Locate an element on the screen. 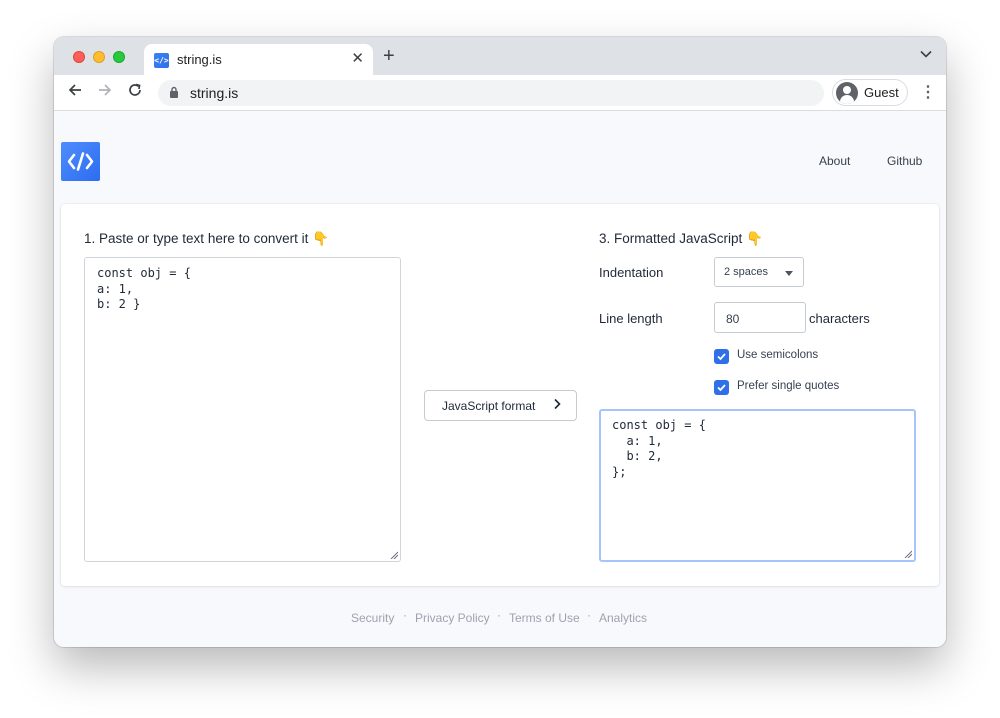 This screenshot has height=718, width=1000. tab-search-chevron-icon is located at coordinates (926, 54).